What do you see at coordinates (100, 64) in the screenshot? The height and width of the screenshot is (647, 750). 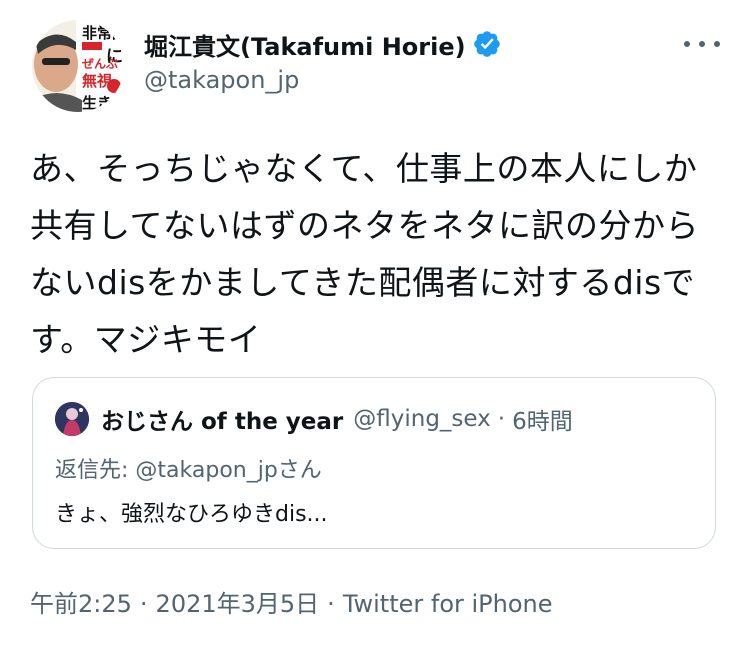 I see `avatar-text-3: ぜんぶ` at bounding box center [100, 64].